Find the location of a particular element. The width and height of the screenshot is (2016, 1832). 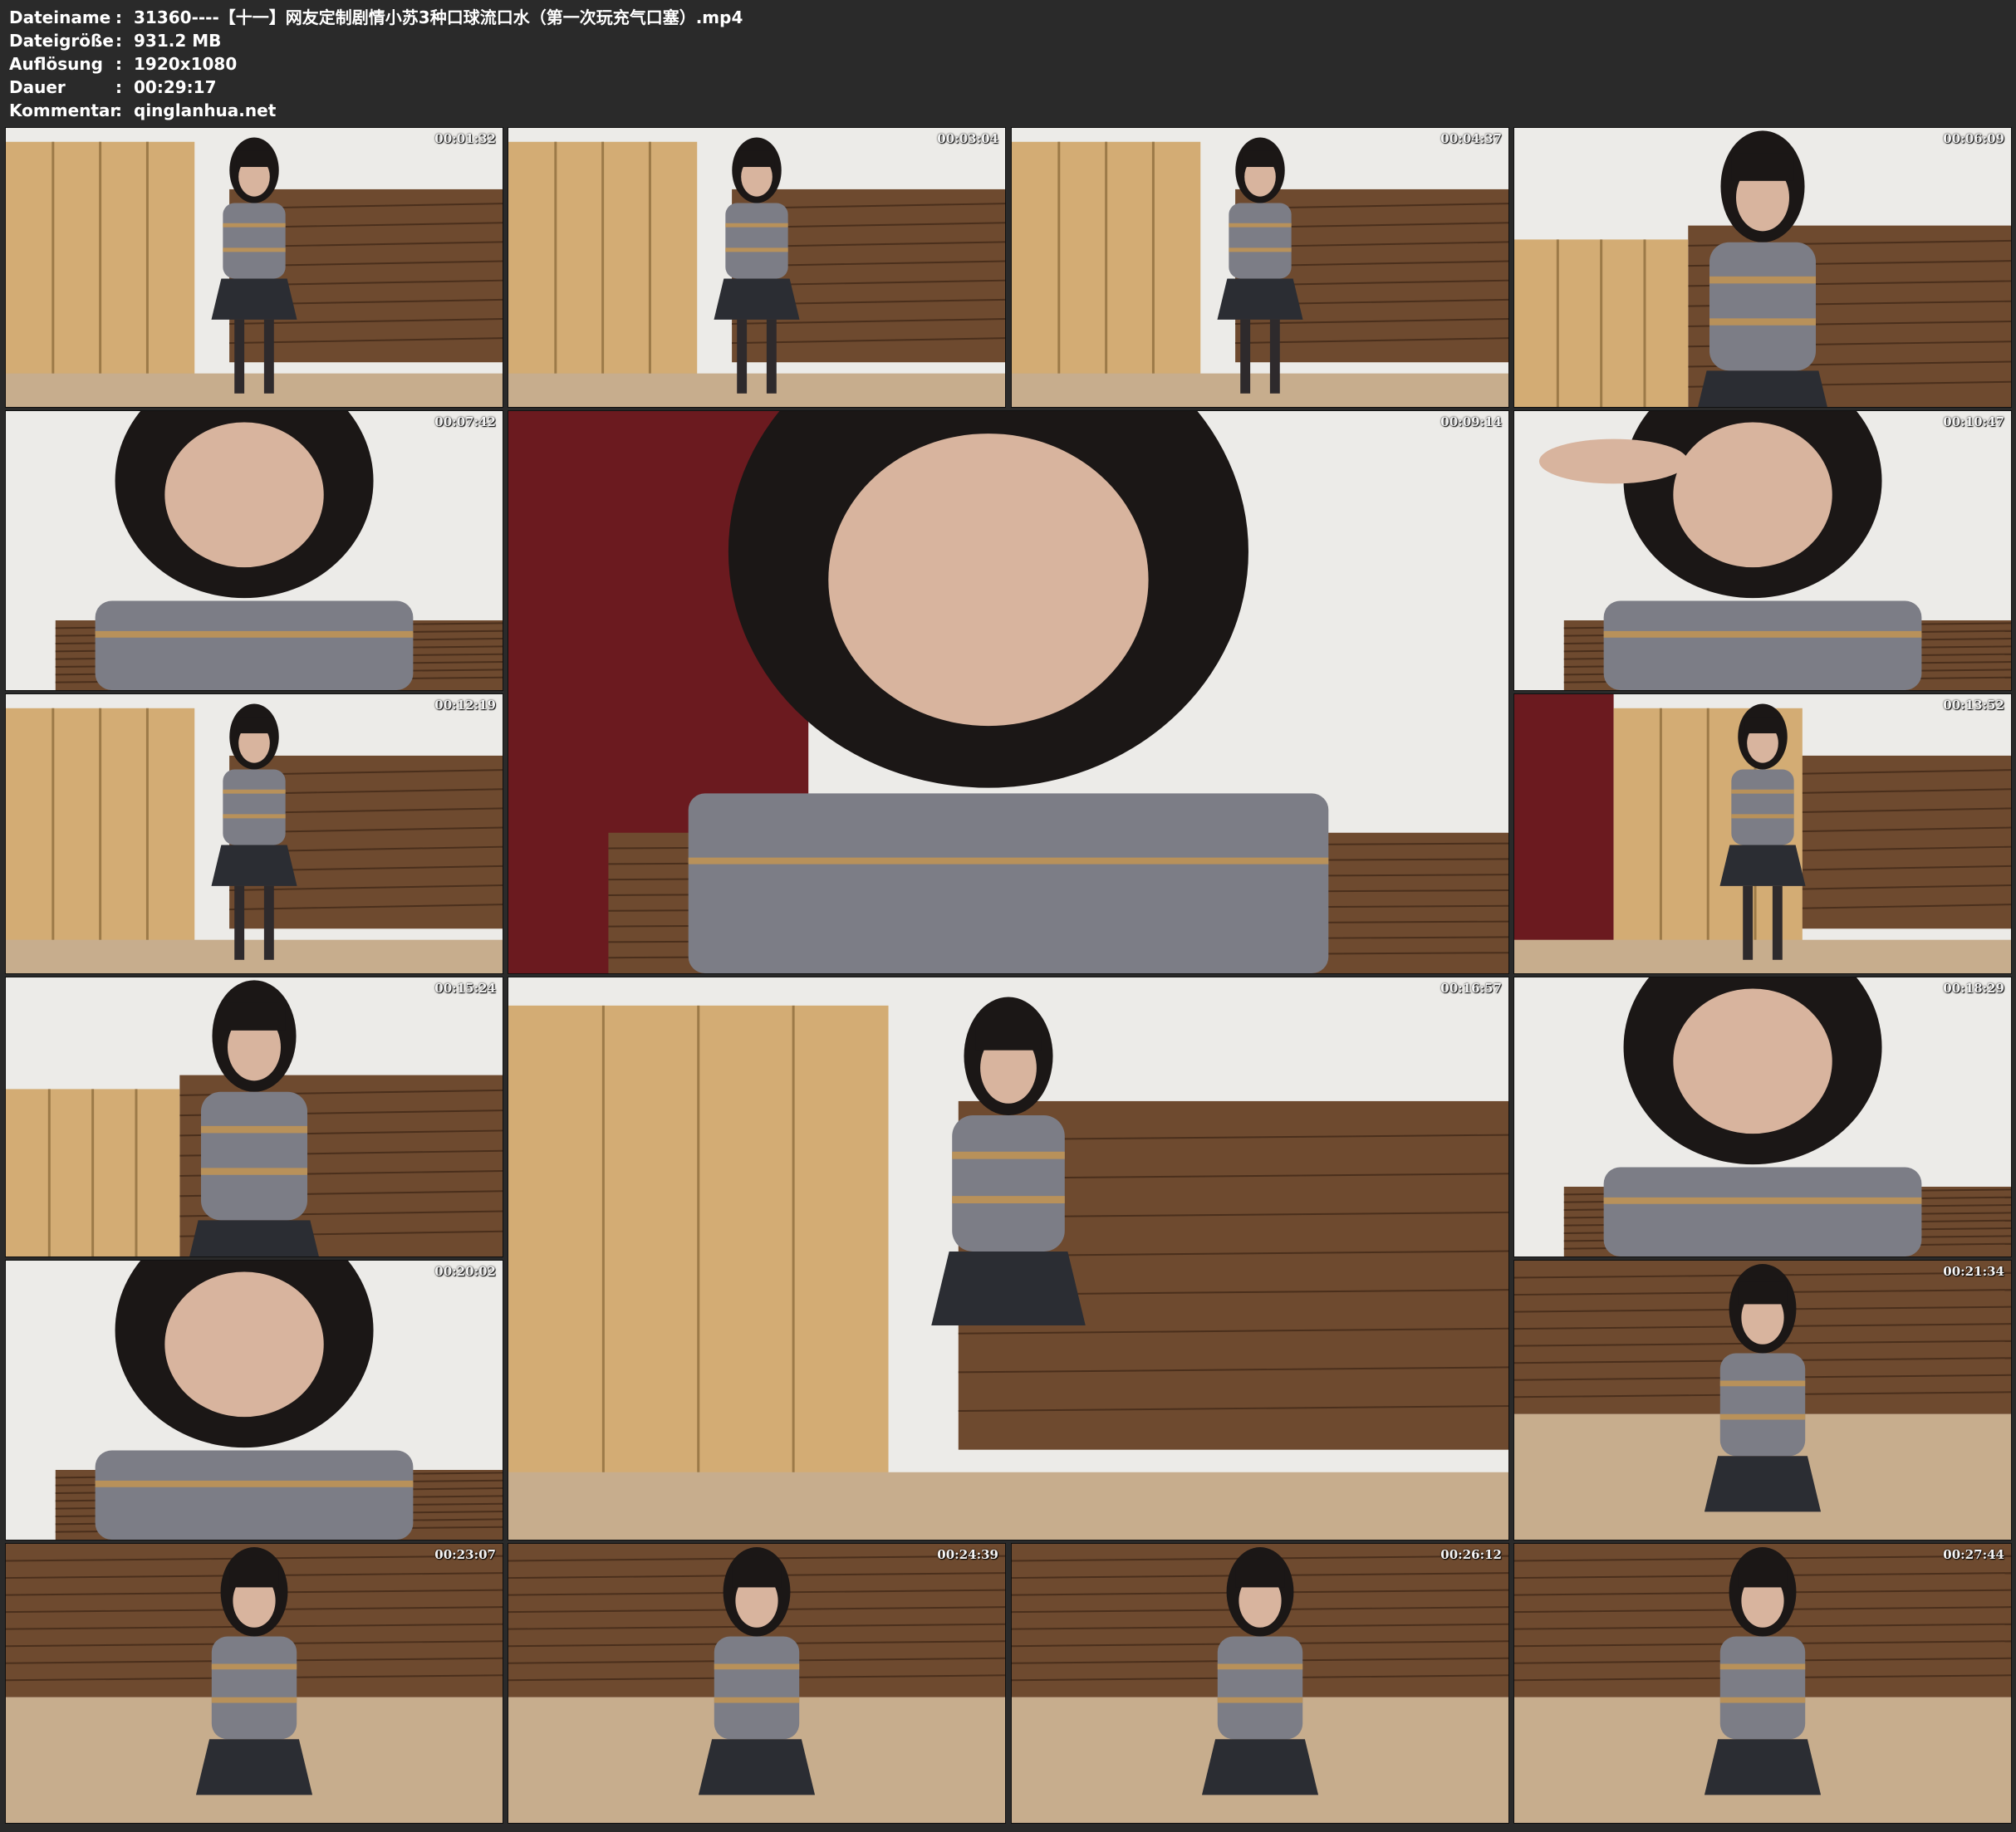

thumbnail: 00:04:37 is located at coordinates (1260, 267).